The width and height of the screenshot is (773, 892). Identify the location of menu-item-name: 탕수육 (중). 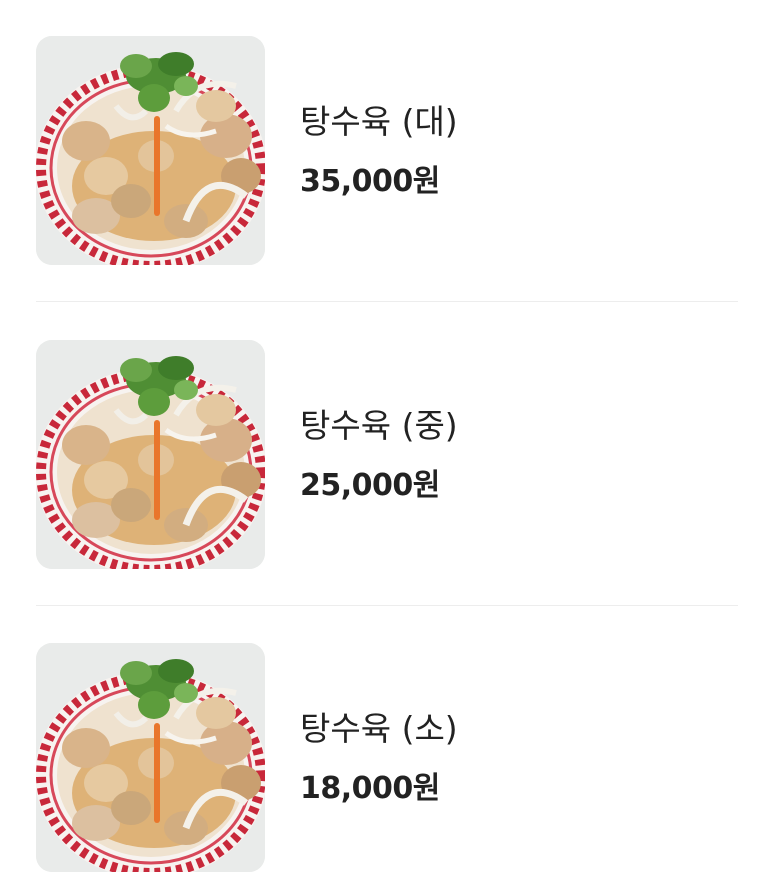
(379, 425).